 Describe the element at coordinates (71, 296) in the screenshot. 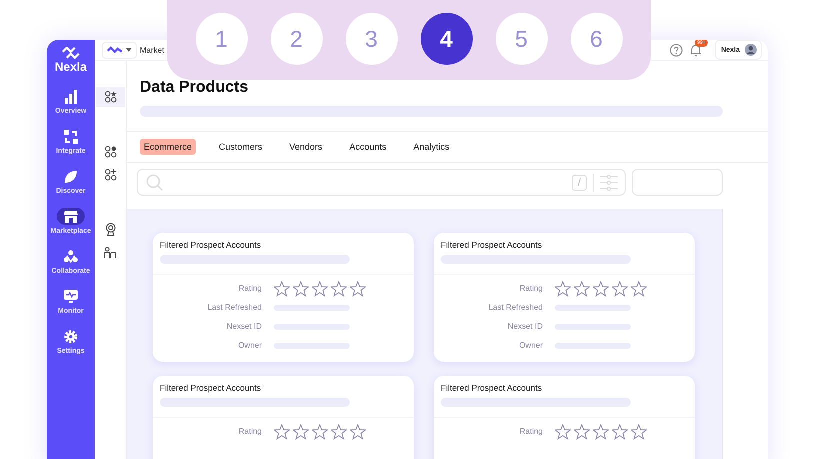

I see `monitor-icon` at that location.